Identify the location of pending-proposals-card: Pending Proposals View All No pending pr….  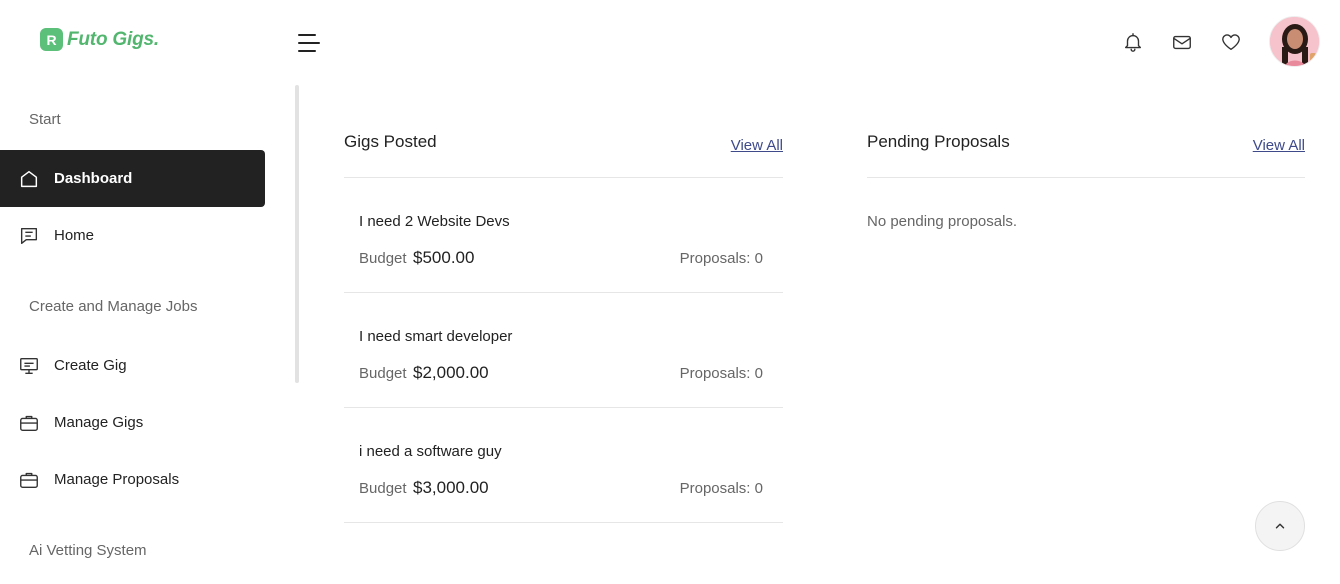
(1086, 175).